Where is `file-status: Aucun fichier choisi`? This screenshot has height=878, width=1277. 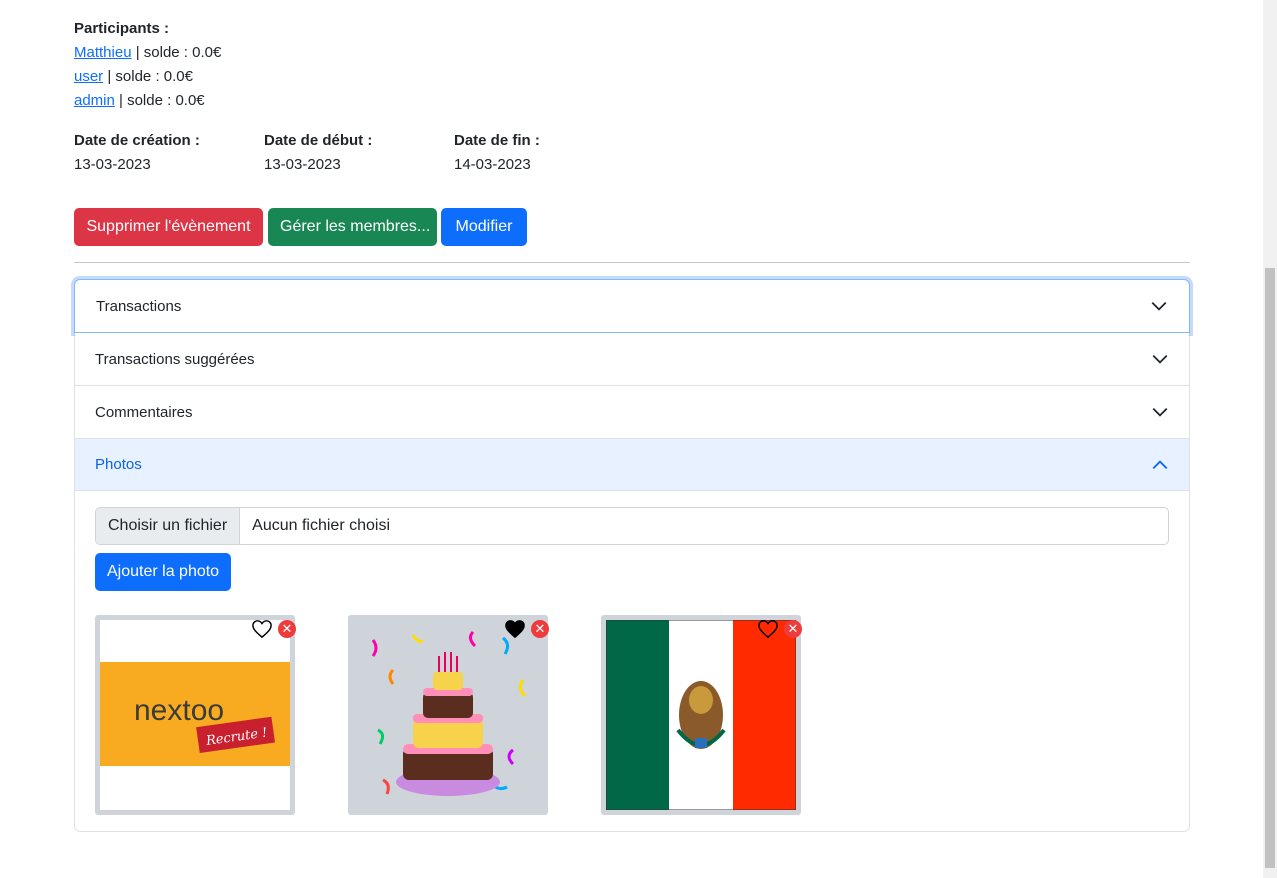
file-status: Aucun fichier choisi is located at coordinates (321, 525).